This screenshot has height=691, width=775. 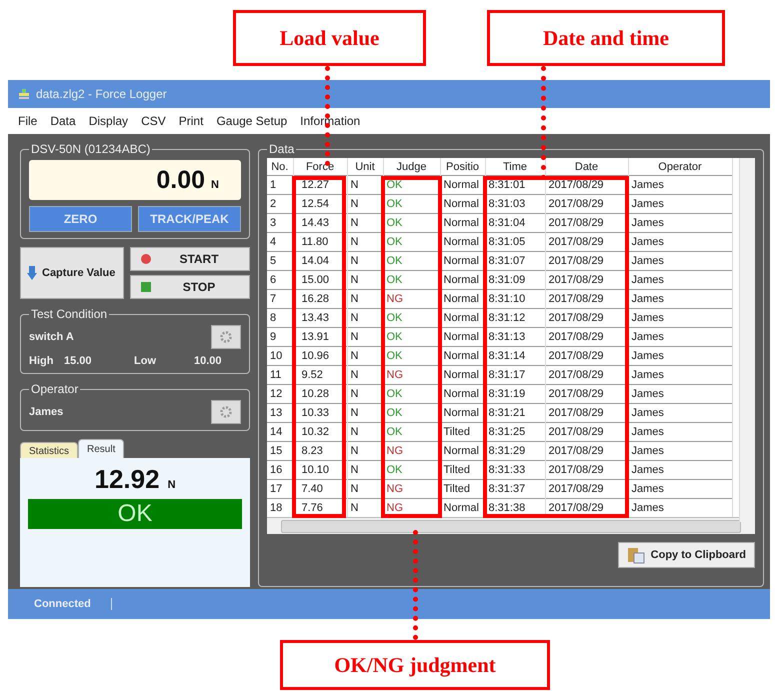 What do you see at coordinates (462, 167) in the screenshot?
I see `column-header: Positio` at bounding box center [462, 167].